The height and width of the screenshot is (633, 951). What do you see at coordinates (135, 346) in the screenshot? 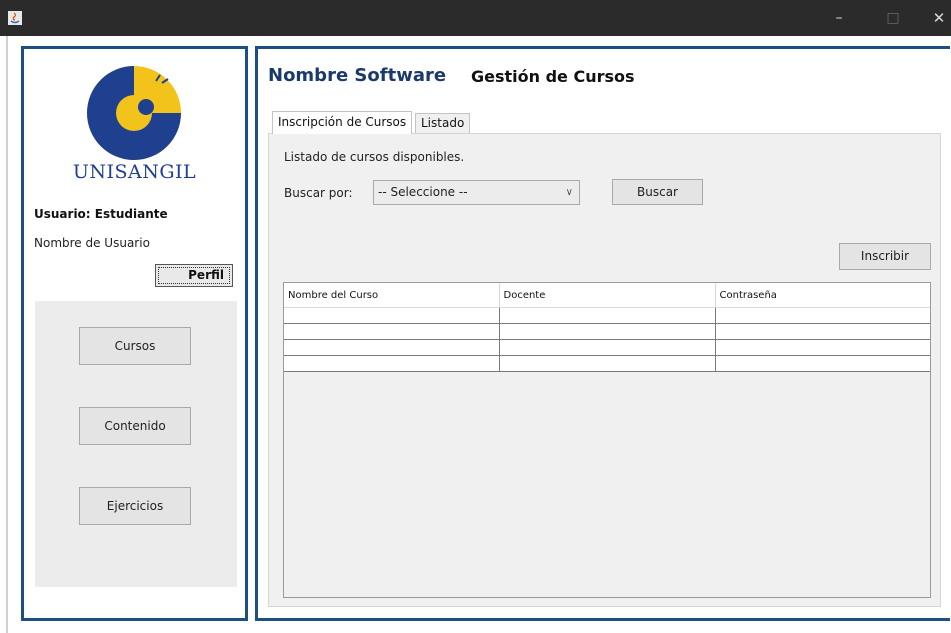
I see `nav-courses-button: Cursos` at bounding box center [135, 346].